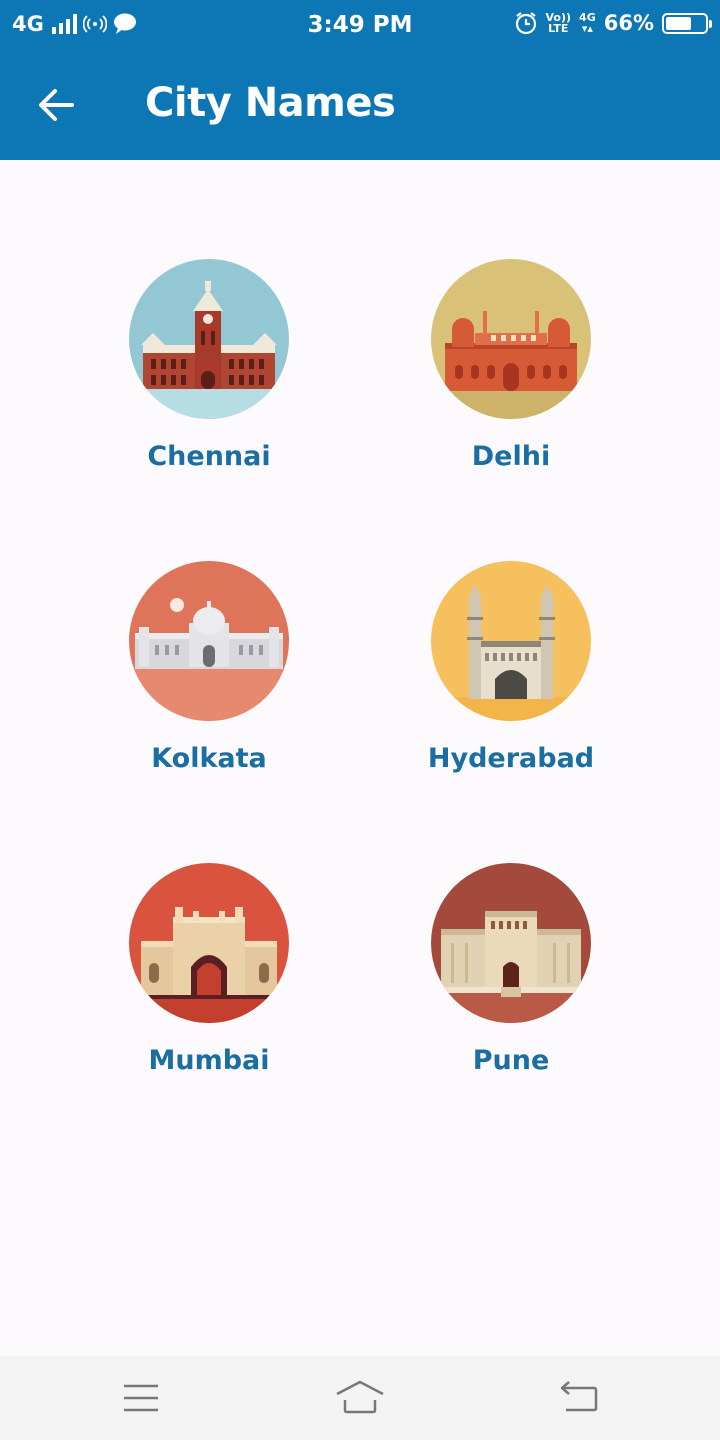 The image size is (720, 1440). I want to click on city-image-chennai, so click(209, 339).